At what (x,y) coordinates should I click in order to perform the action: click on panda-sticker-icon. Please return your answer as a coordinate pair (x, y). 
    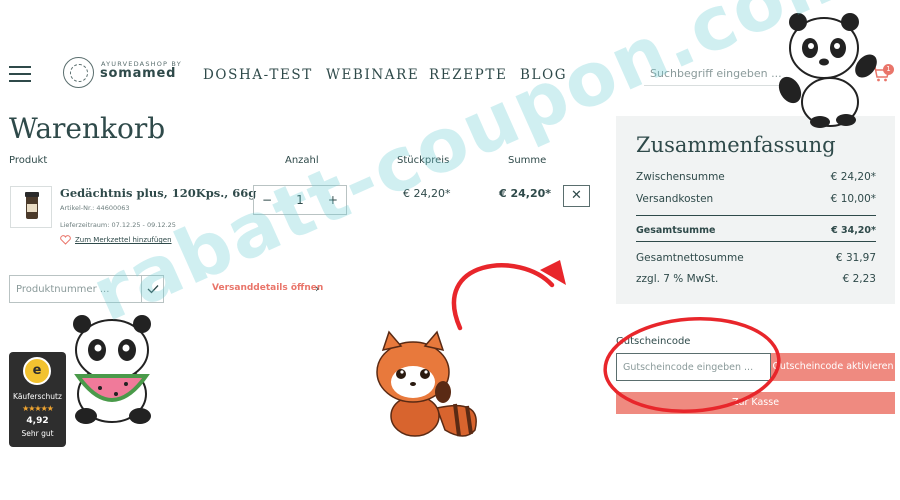
    Looking at the image, I should click on (827, 70).